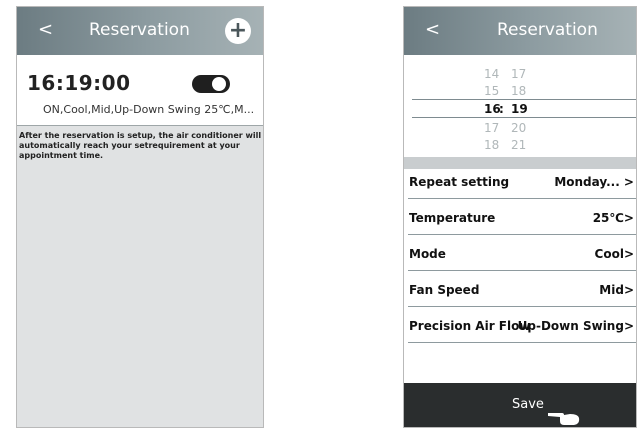  I want to click on mode-row: Mode Cool>, so click(520, 253).